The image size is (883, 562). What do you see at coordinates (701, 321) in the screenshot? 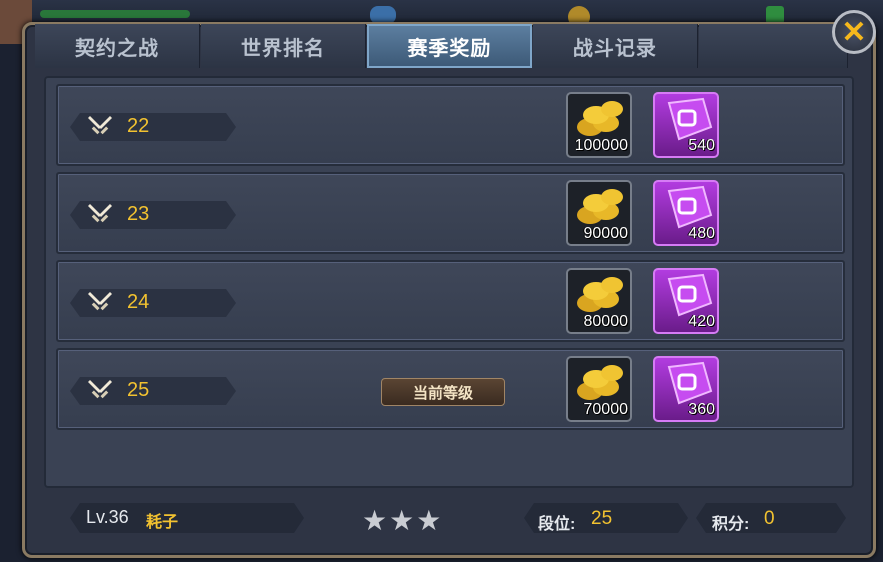
I see `gem-count: 420` at bounding box center [701, 321].